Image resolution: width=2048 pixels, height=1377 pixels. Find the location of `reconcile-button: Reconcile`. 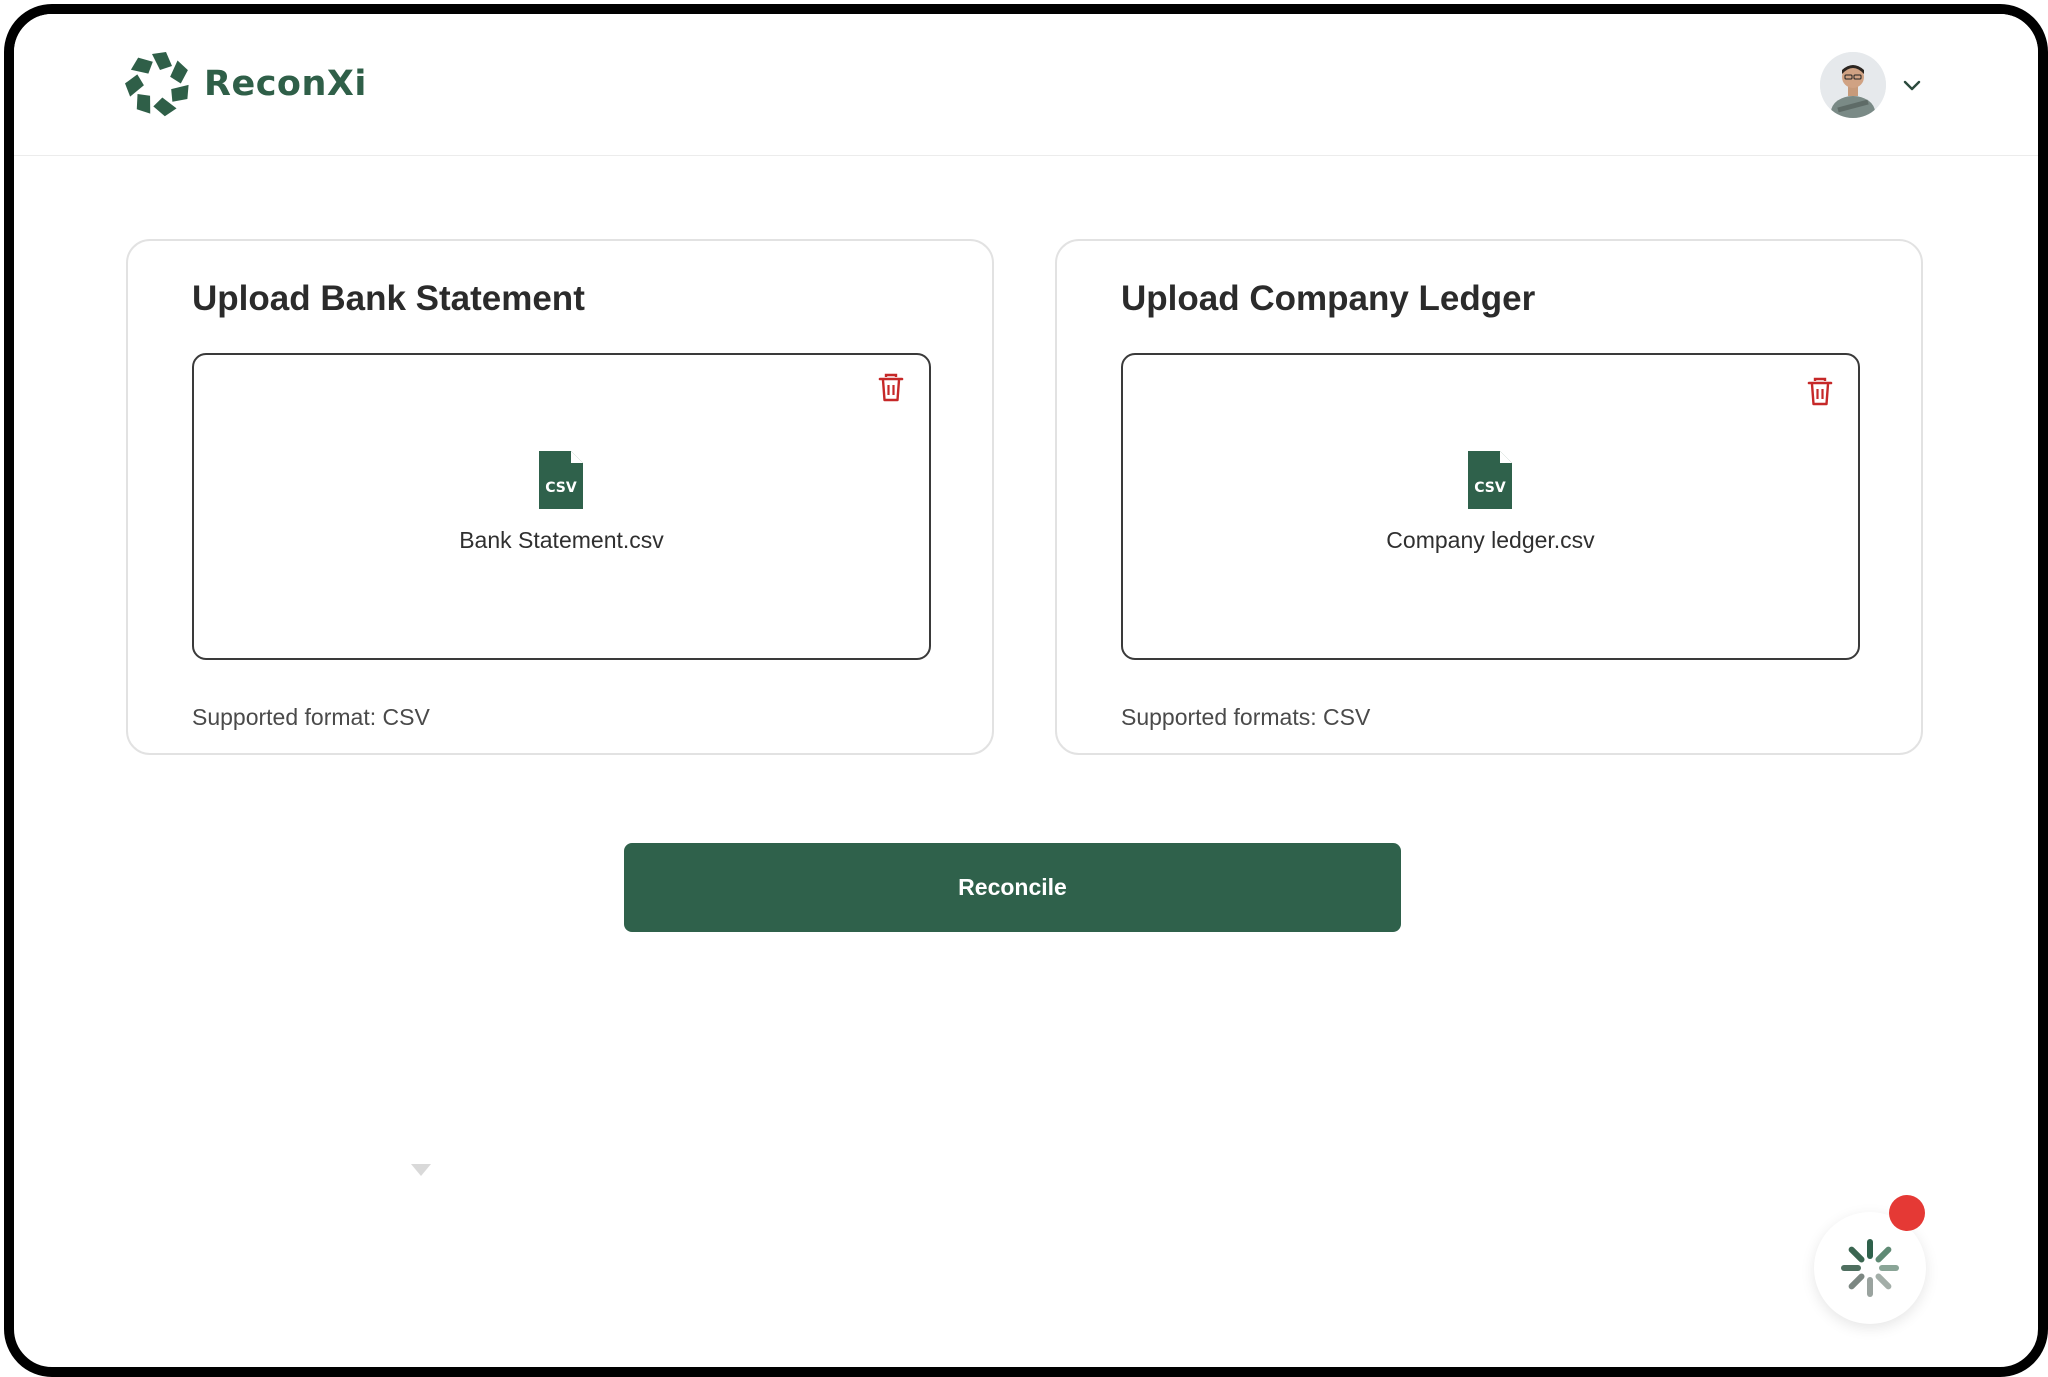

reconcile-button: Reconcile is located at coordinates (1012, 887).